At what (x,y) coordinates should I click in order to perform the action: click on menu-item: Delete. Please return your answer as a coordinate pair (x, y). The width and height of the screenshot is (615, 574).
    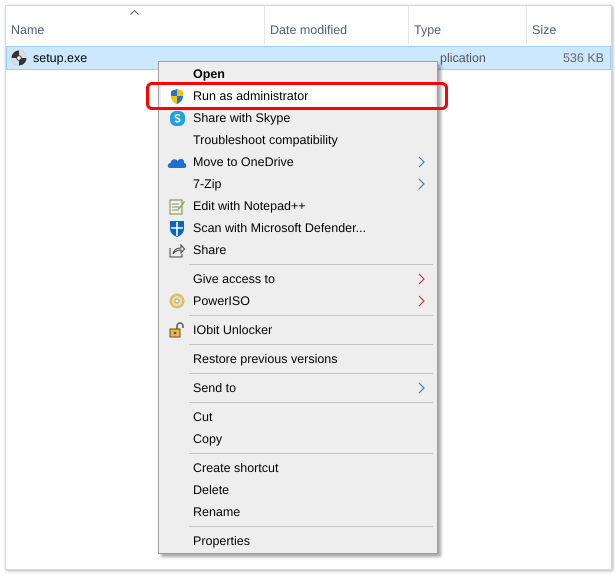
    Looking at the image, I should click on (298, 490).